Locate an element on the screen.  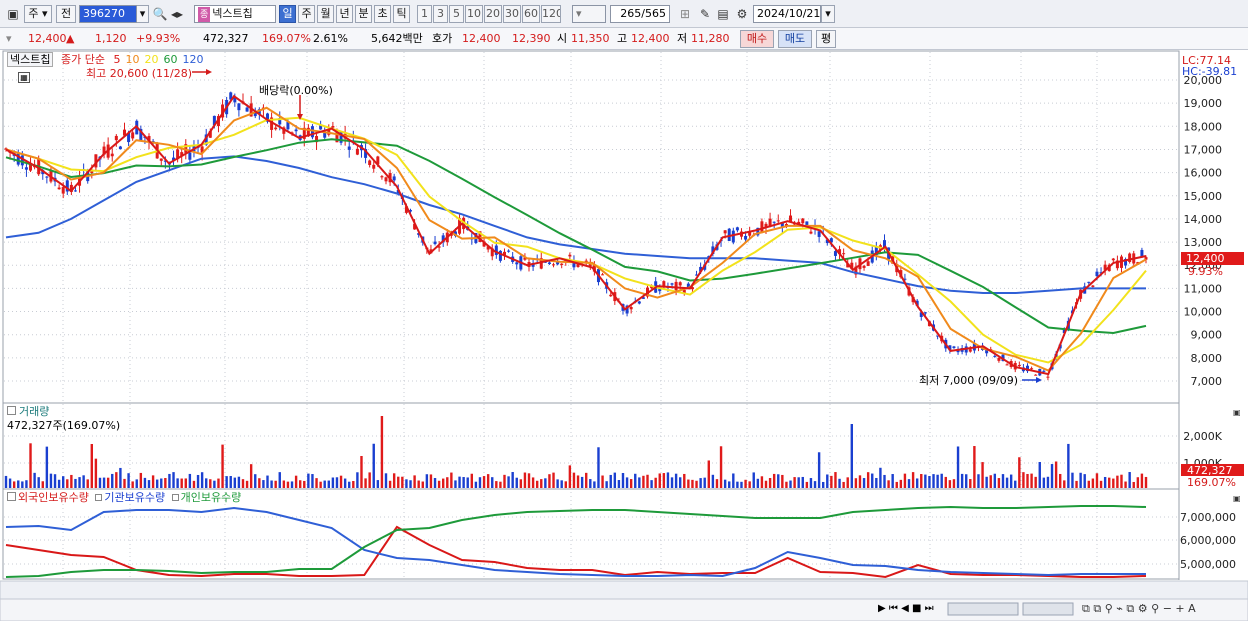
window-icon: ▣ is located at coordinates (13, 14).